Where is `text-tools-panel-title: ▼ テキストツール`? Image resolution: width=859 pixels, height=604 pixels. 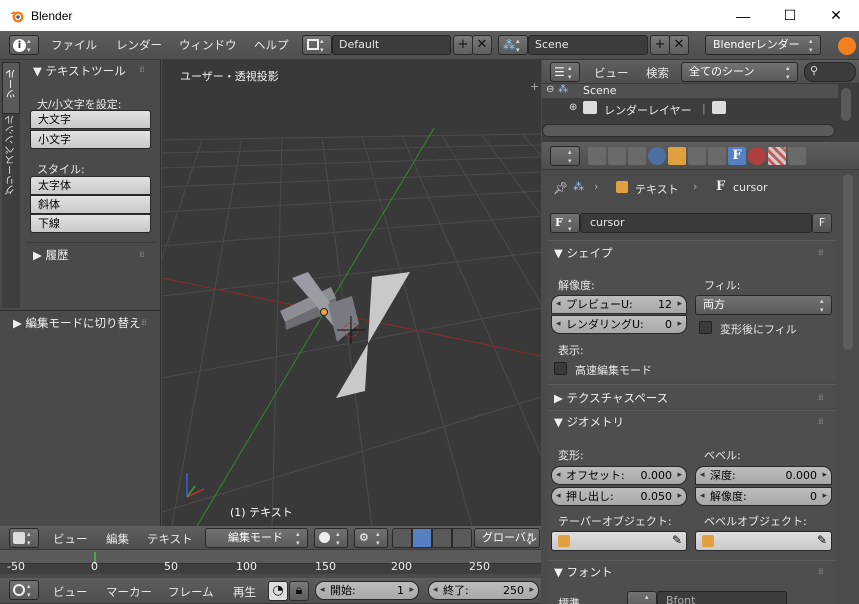 text-tools-panel-title: ▼ テキストツール is located at coordinates (79, 71).